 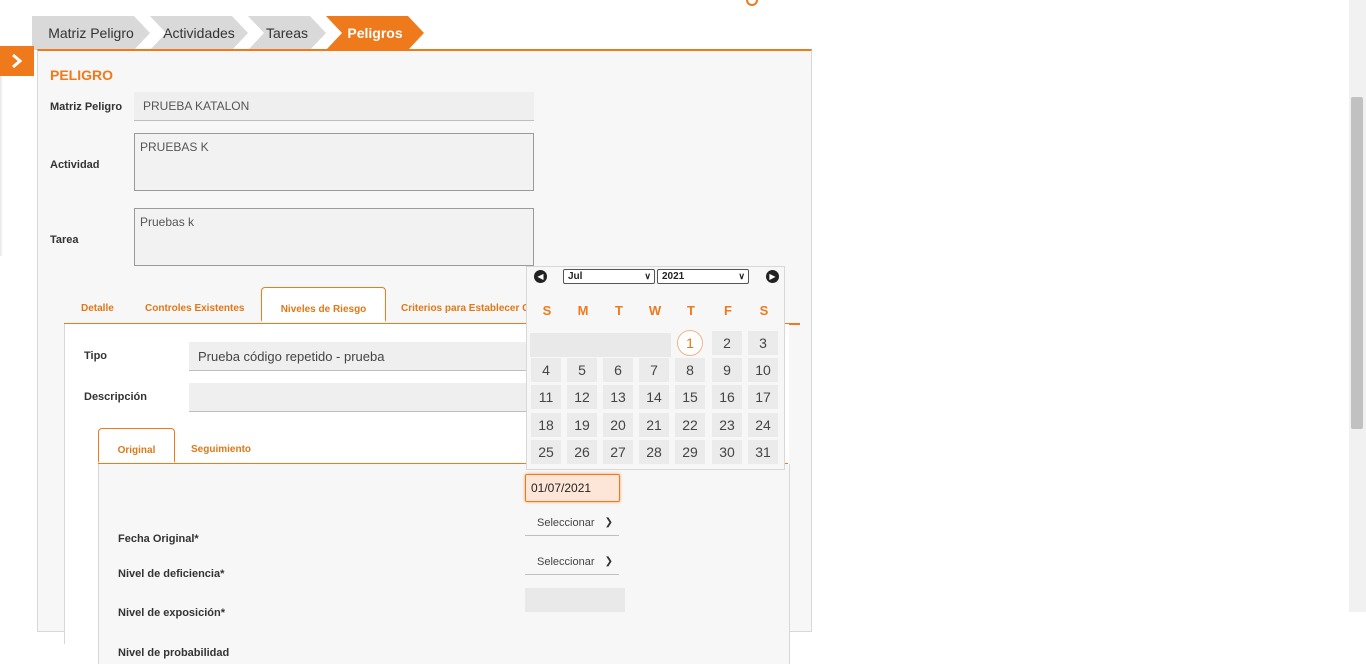 What do you see at coordinates (1, 166) in the screenshot?
I see `sidebar-edge` at bounding box center [1, 166].